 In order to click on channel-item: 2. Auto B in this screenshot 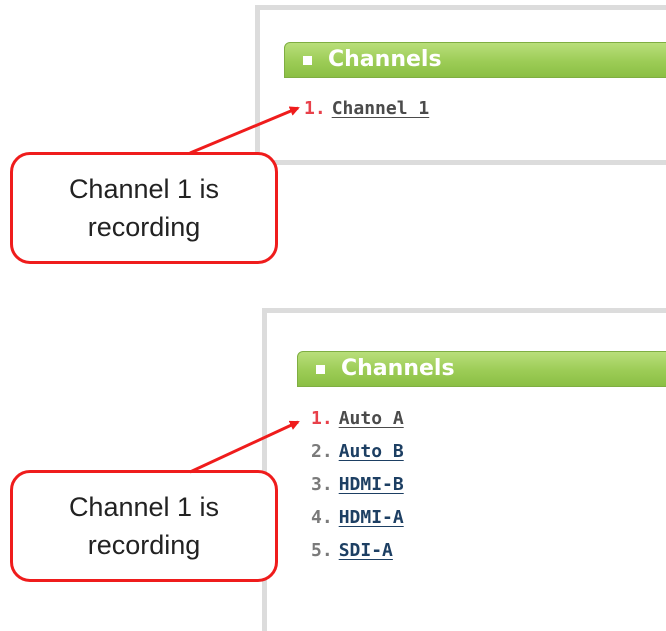, I will do `click(357, 457)`.